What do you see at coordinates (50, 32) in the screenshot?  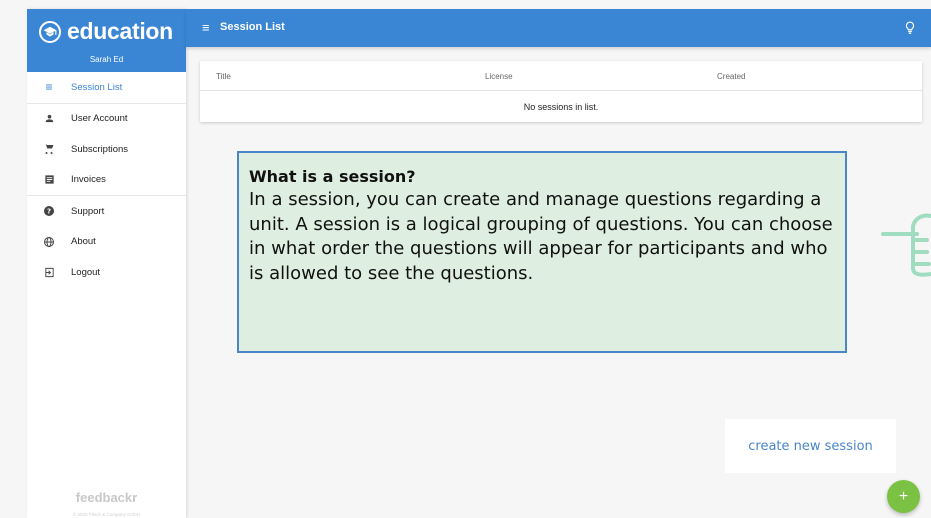 I see `graduation-cap-icon` at bounding box center [50, 32].